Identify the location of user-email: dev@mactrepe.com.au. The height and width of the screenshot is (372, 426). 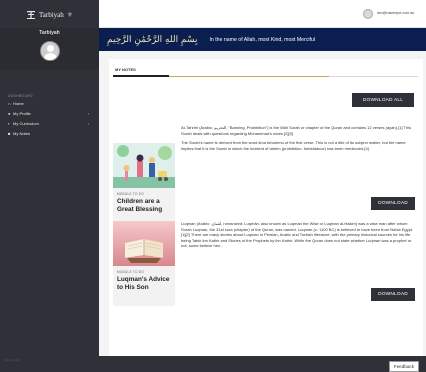
(395, 13).